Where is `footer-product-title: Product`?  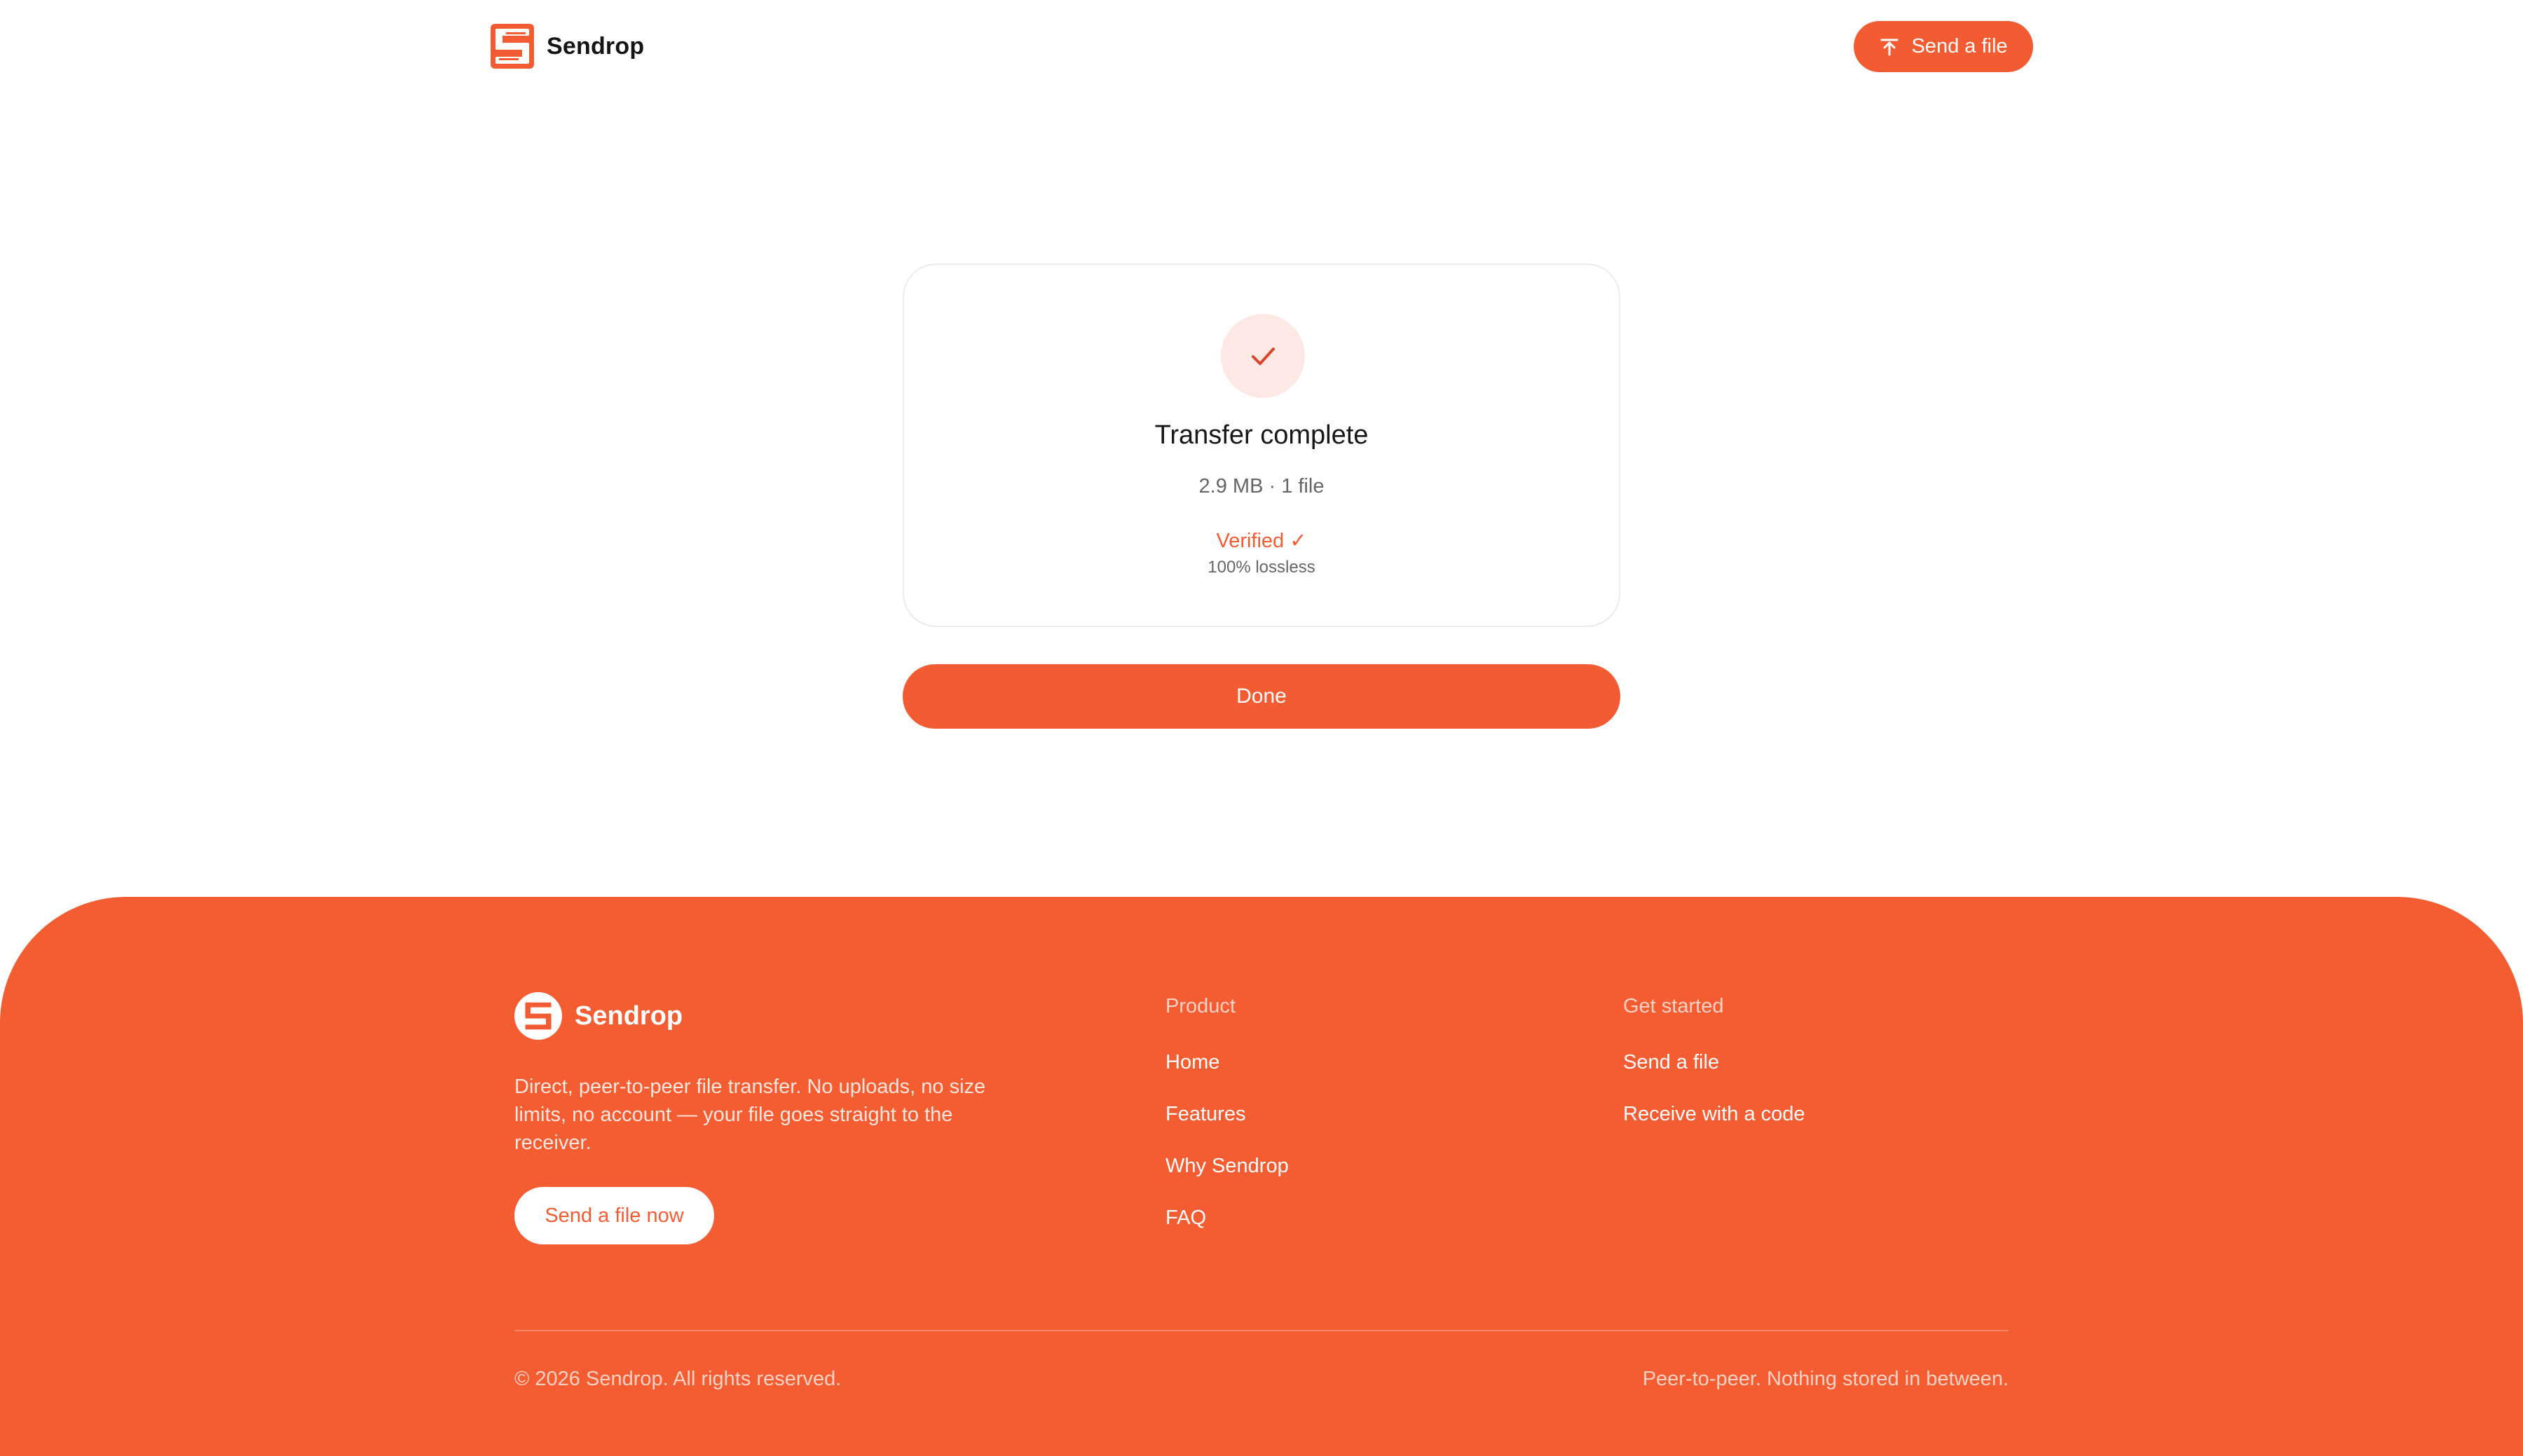 footer-product-title: Product is located at coordinates (1200, 1006).